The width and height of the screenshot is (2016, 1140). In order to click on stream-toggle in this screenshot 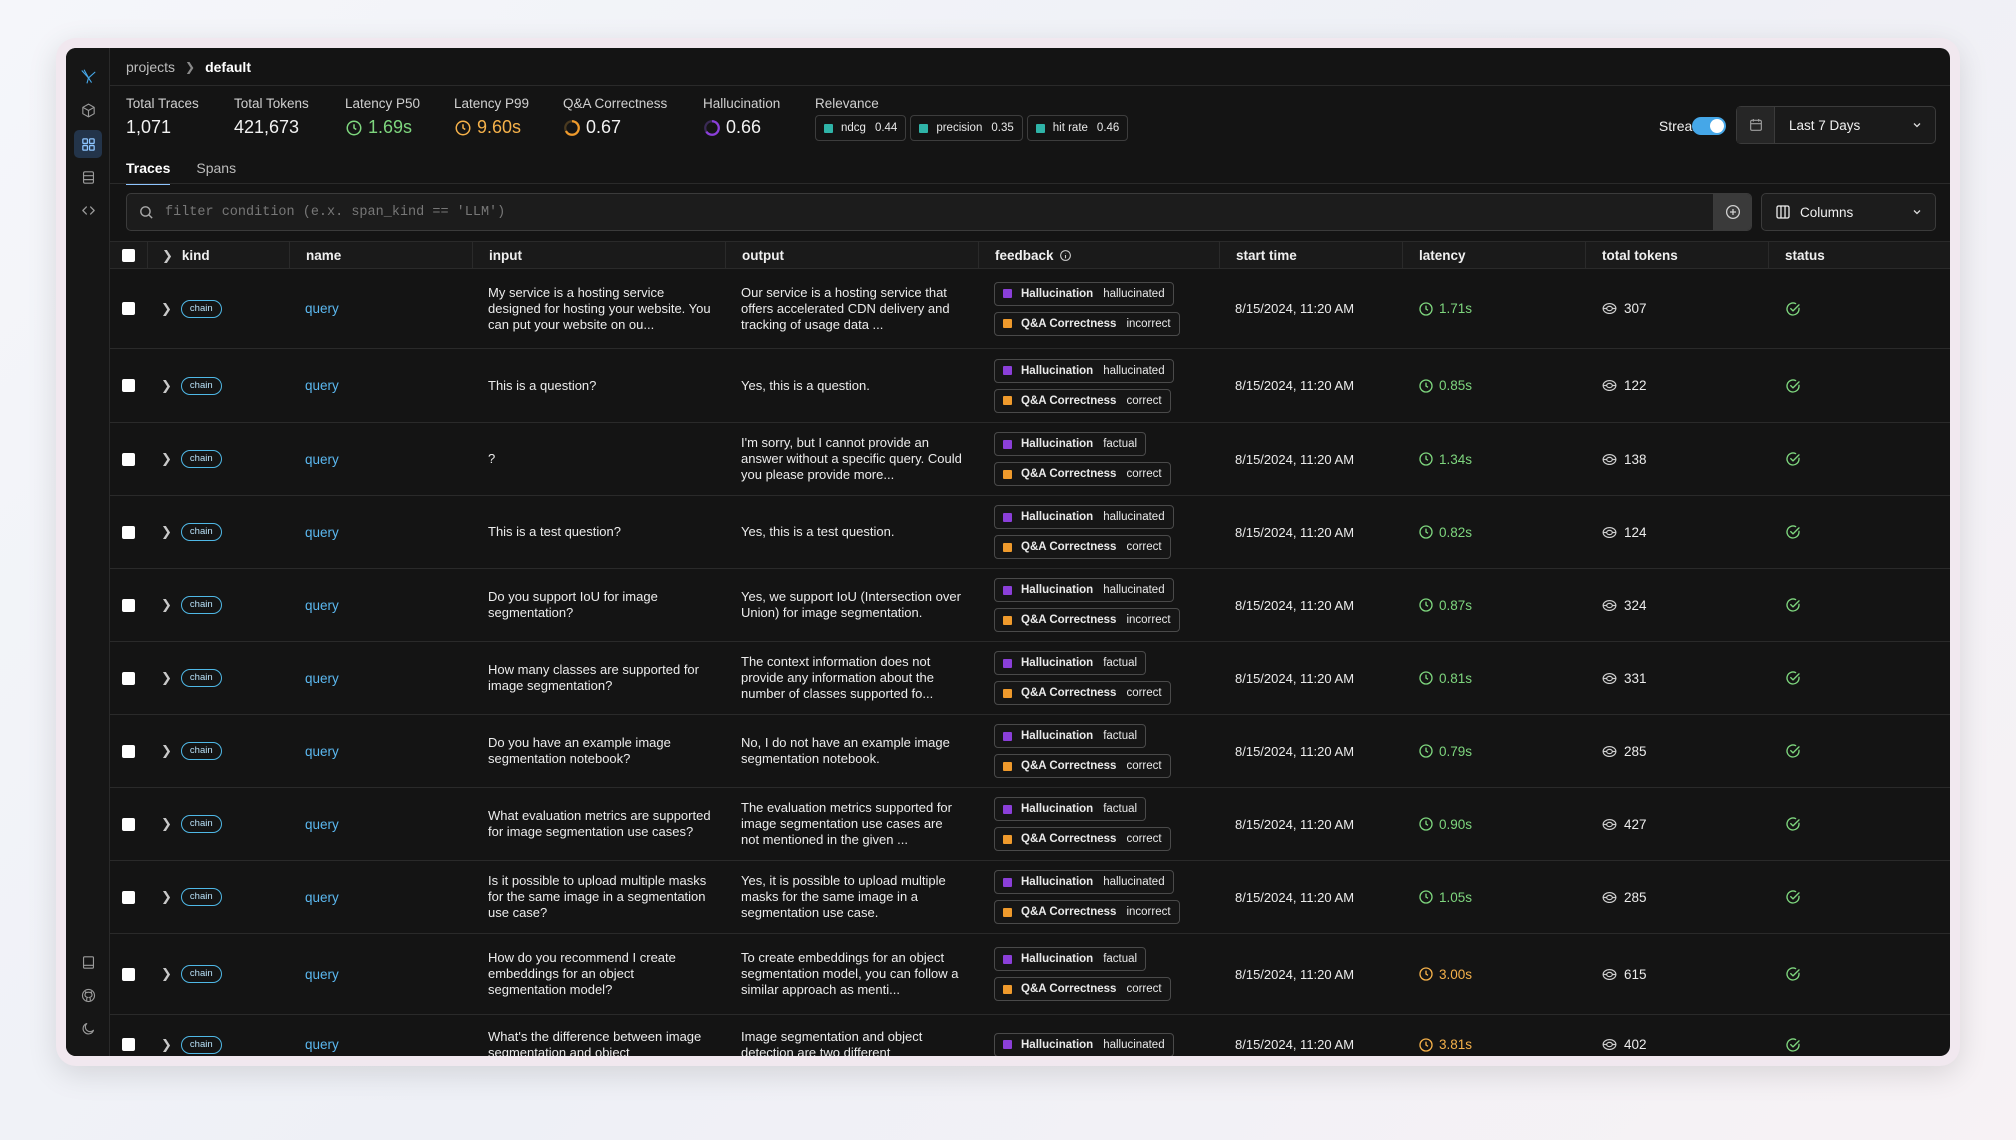, I will do `click(1709, 126)`.